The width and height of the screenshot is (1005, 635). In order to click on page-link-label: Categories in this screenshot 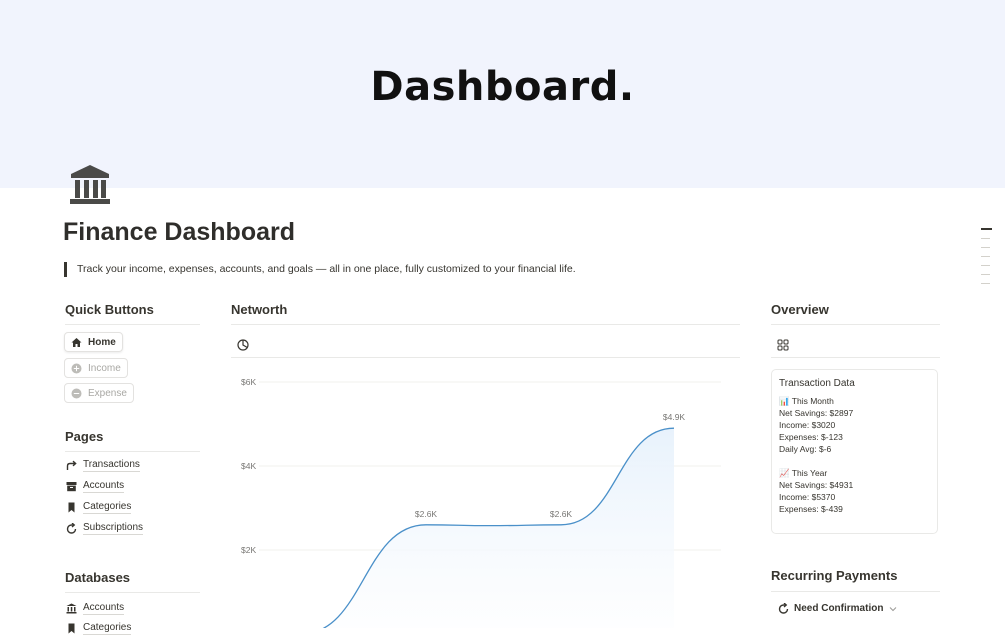, I will do `click(107, 507)`.